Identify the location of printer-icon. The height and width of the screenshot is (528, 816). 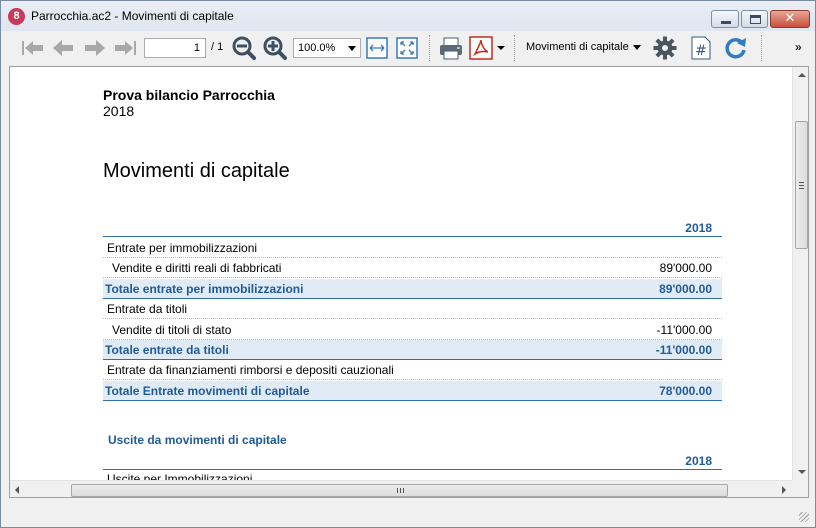
(451, 48).